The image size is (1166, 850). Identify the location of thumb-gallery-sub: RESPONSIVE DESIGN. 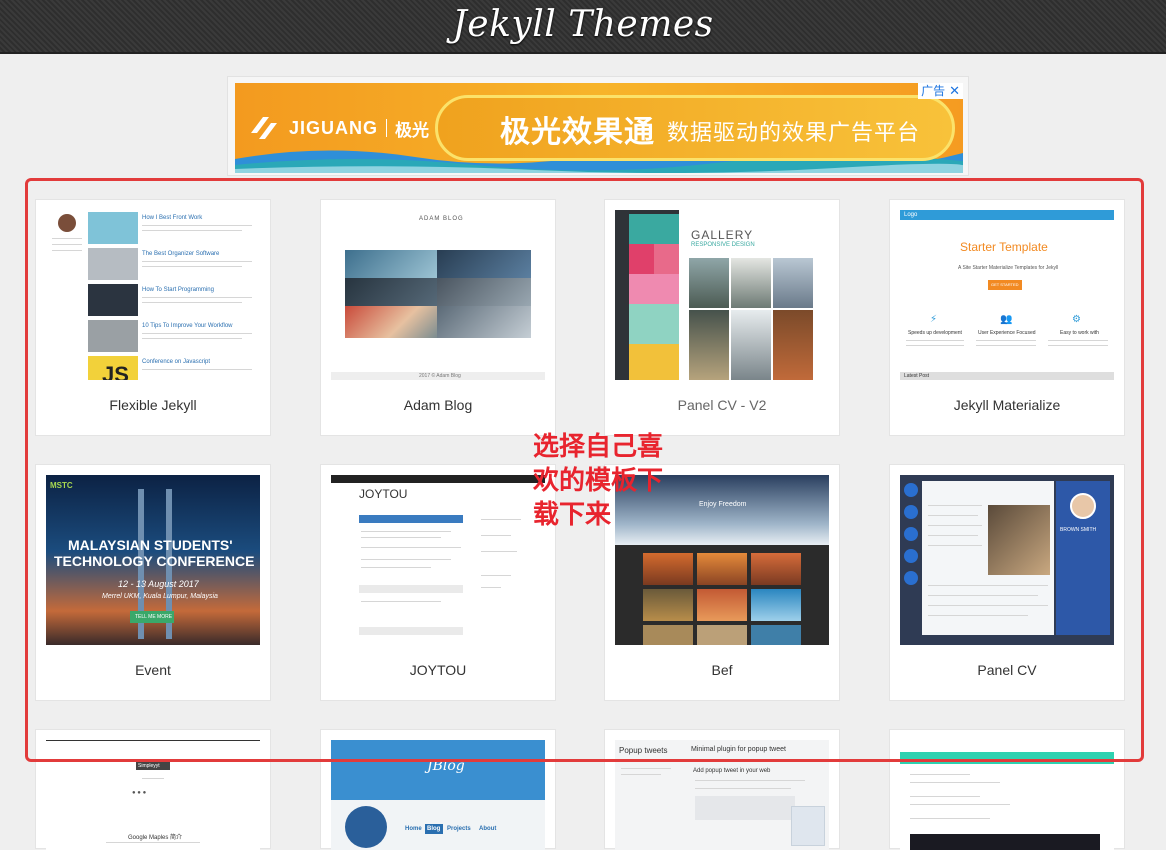
(723, 245).